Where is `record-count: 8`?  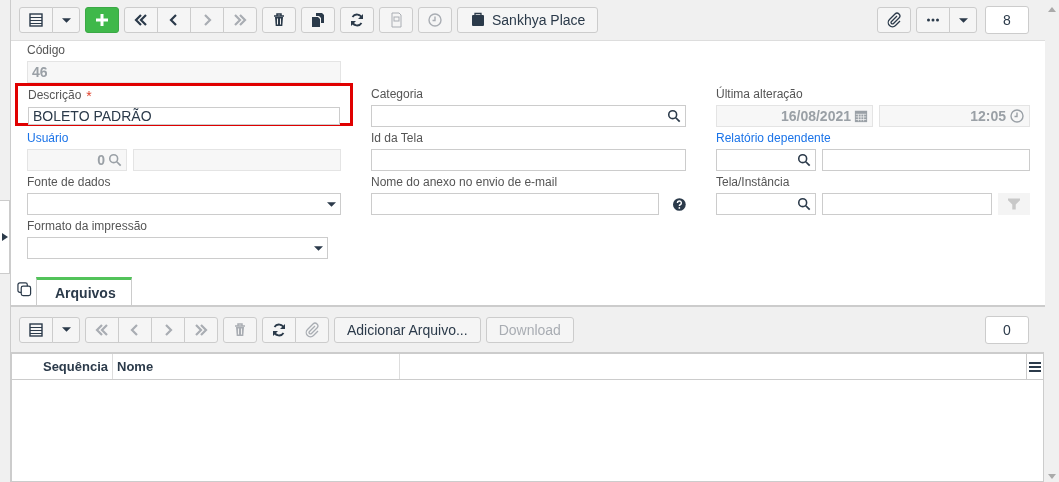
record-count: 8 is located at coordinates (1007, 20).